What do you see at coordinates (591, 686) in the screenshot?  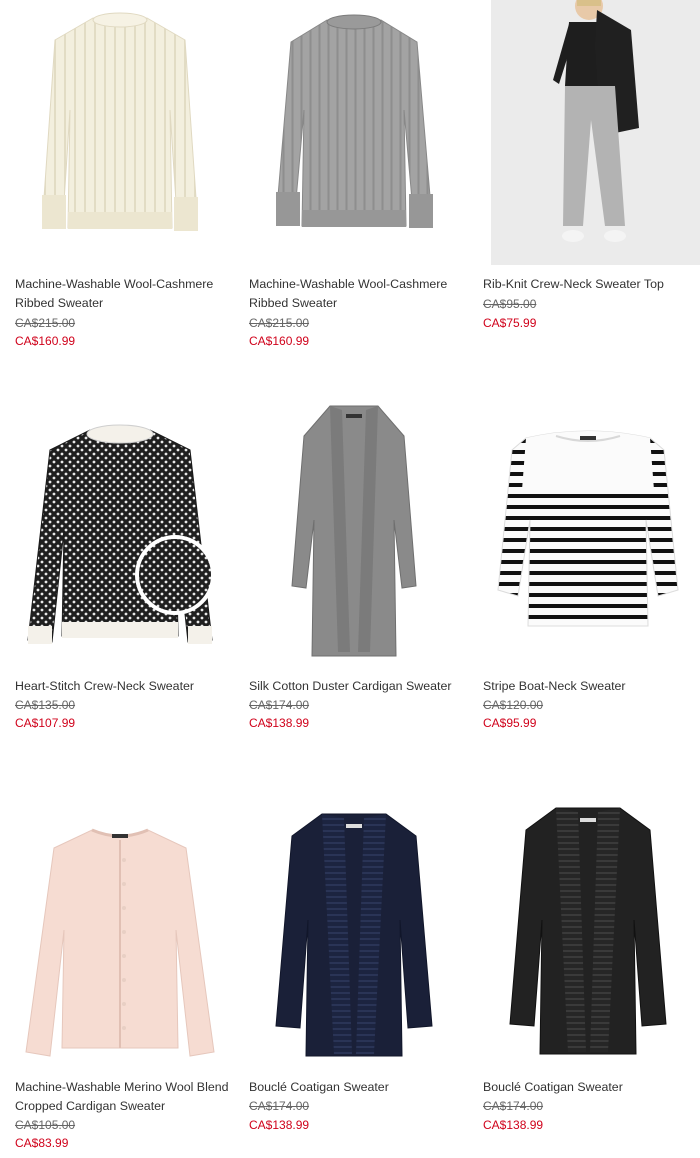 I see `product-name: Stripe Boat-Neck Sweater` at bounding box center [591, 686].